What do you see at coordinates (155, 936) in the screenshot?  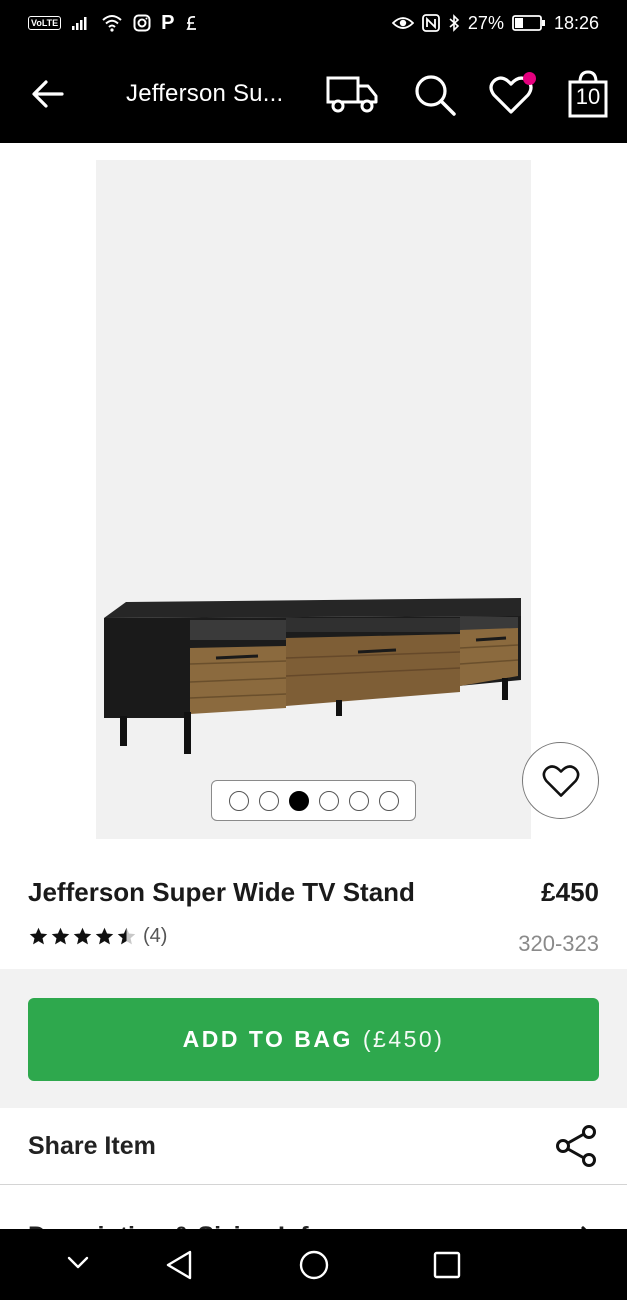 I see `review-count: (4)` at bounding box center [155, 936].